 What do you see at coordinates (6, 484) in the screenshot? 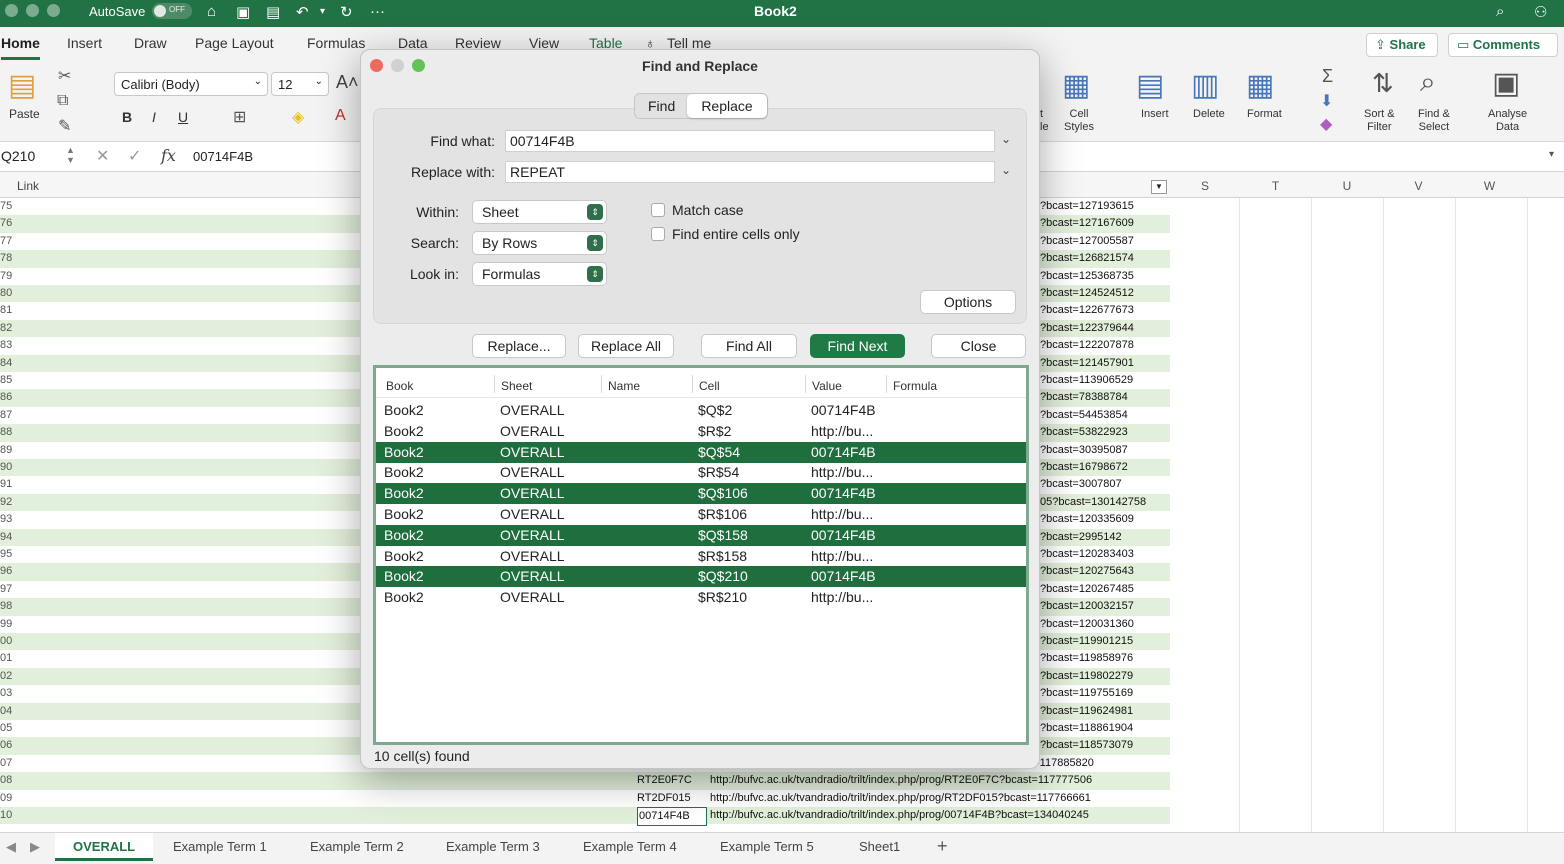
I see `row-number: 91` at bounding box center [6, 484].